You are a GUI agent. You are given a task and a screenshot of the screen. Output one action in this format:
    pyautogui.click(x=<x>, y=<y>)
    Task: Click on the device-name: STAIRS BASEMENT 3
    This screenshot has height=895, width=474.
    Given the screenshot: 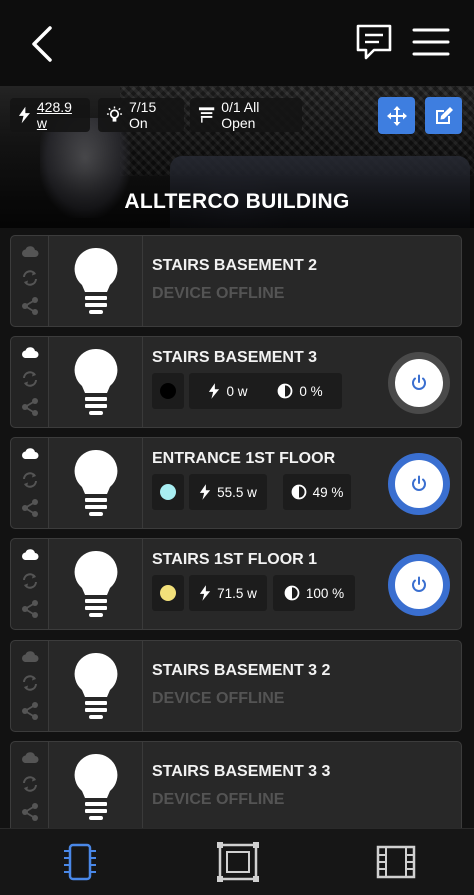 What is the action you would take?
    pyautogui.click(x=235, y=357)
    